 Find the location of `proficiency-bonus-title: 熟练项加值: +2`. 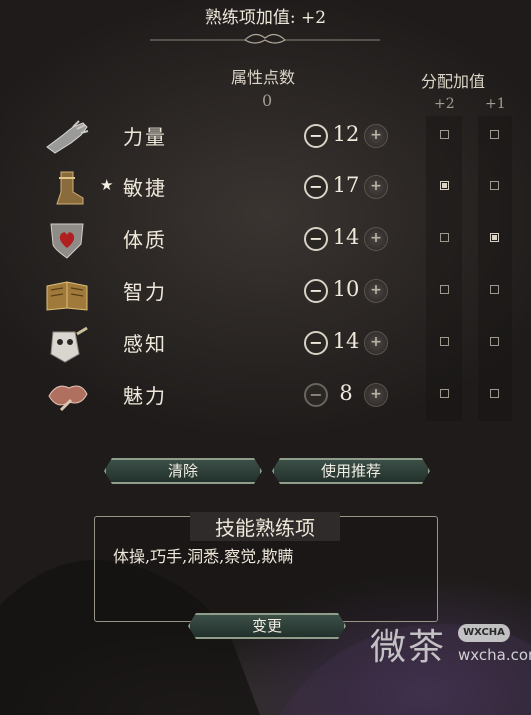

proficiency-bonus-title: 熟练项加值: +2 is located at coordinates (265, 18).